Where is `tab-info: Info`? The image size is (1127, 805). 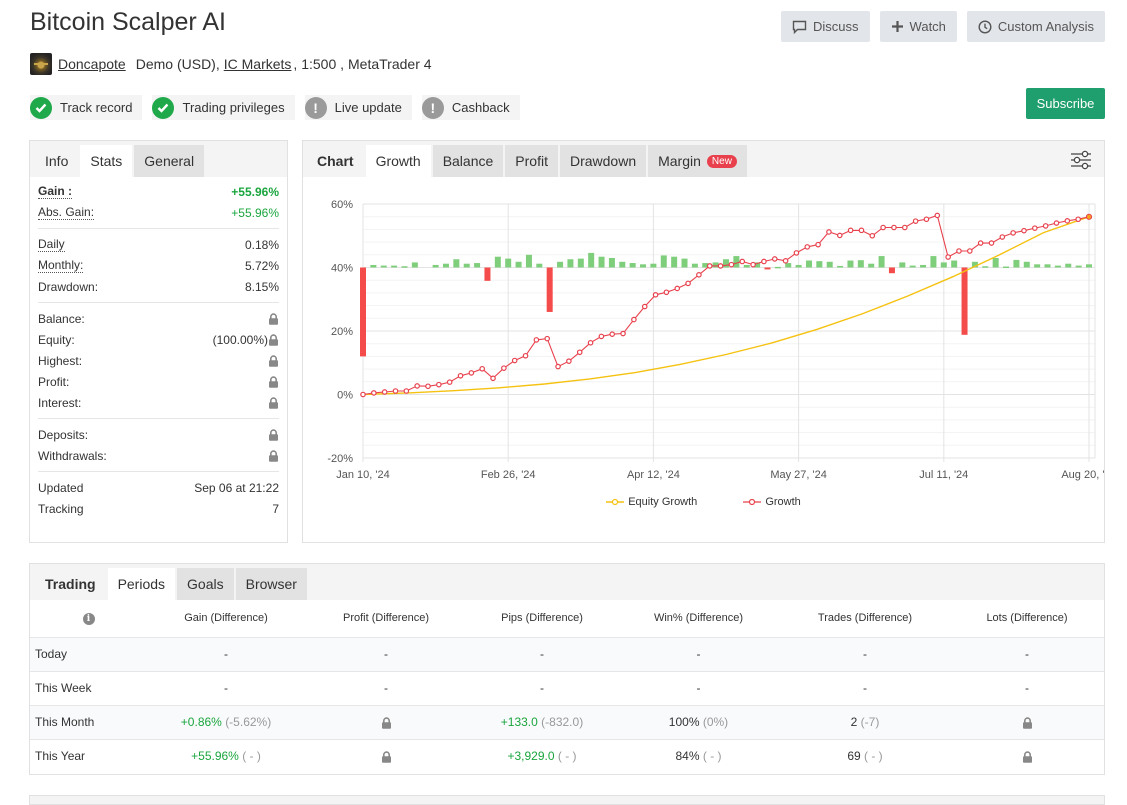 tab-info: Info is located at coordinates (56, 161).